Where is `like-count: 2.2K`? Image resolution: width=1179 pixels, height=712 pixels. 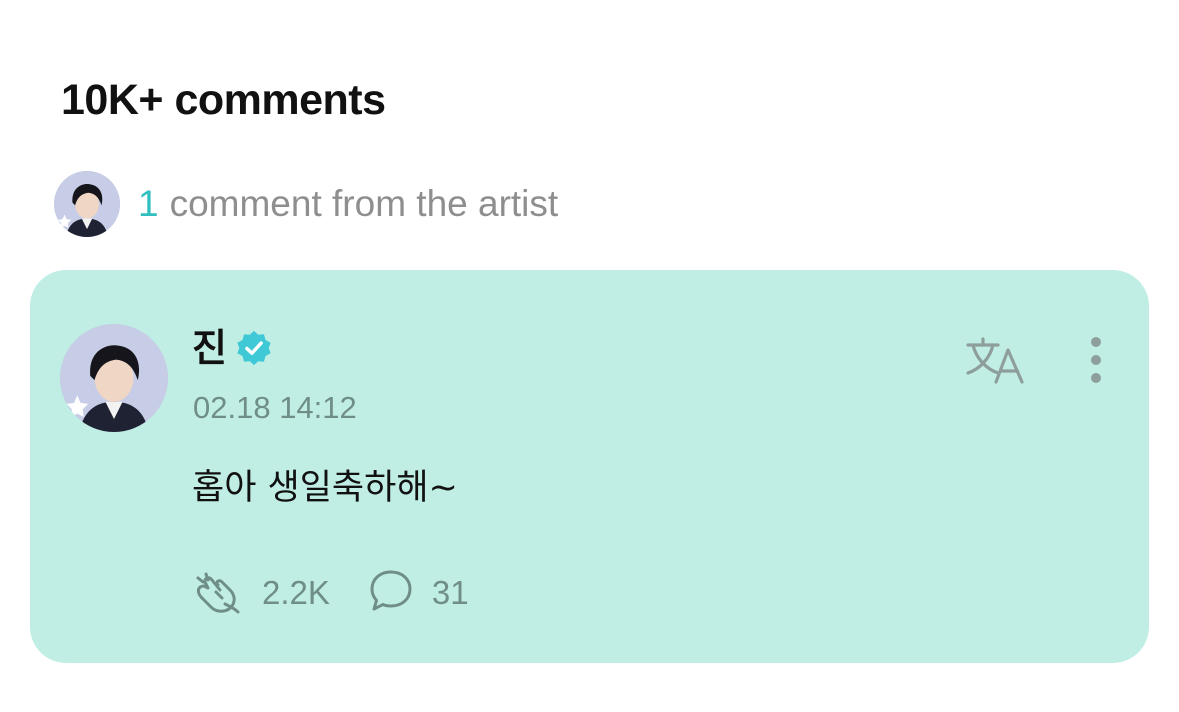
like-count: 2.2K is located at coordinates (296, 592).